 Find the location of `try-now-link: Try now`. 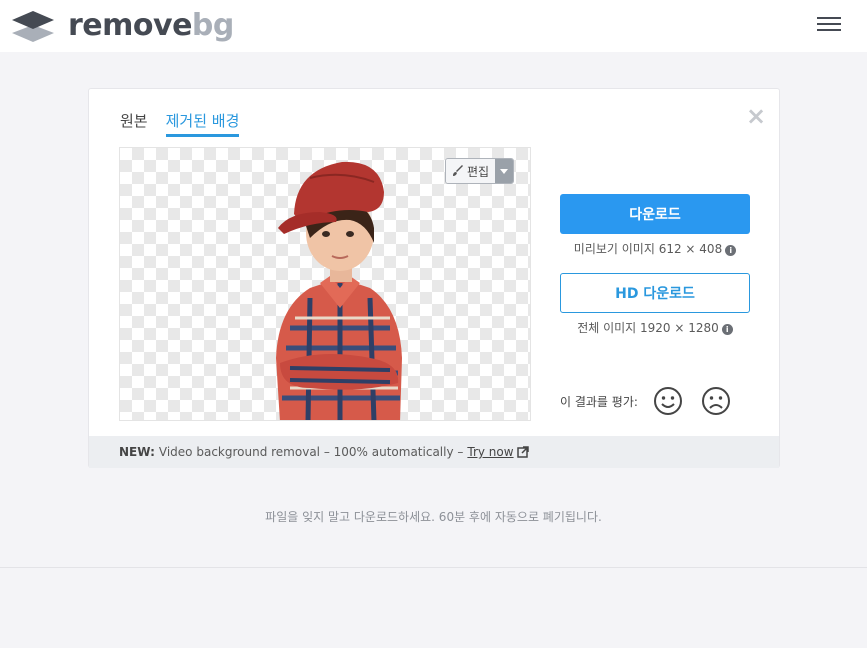

try-now-link: Try now is located at coordinates (490, 452).